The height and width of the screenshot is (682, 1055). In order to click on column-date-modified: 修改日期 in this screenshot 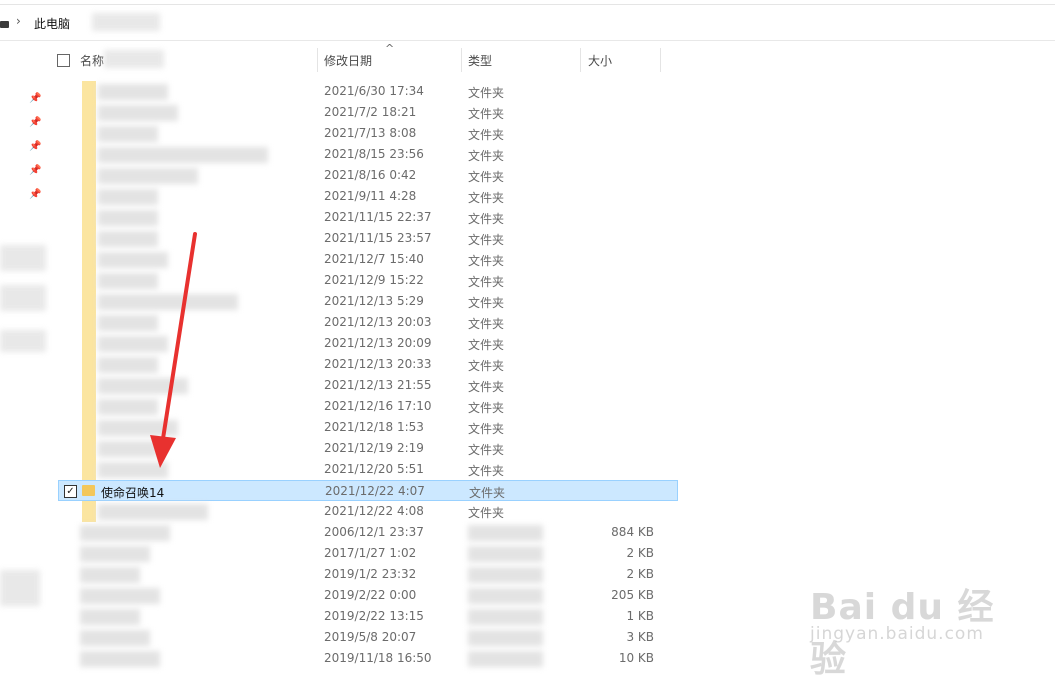, I will do `click(348, 60)`.